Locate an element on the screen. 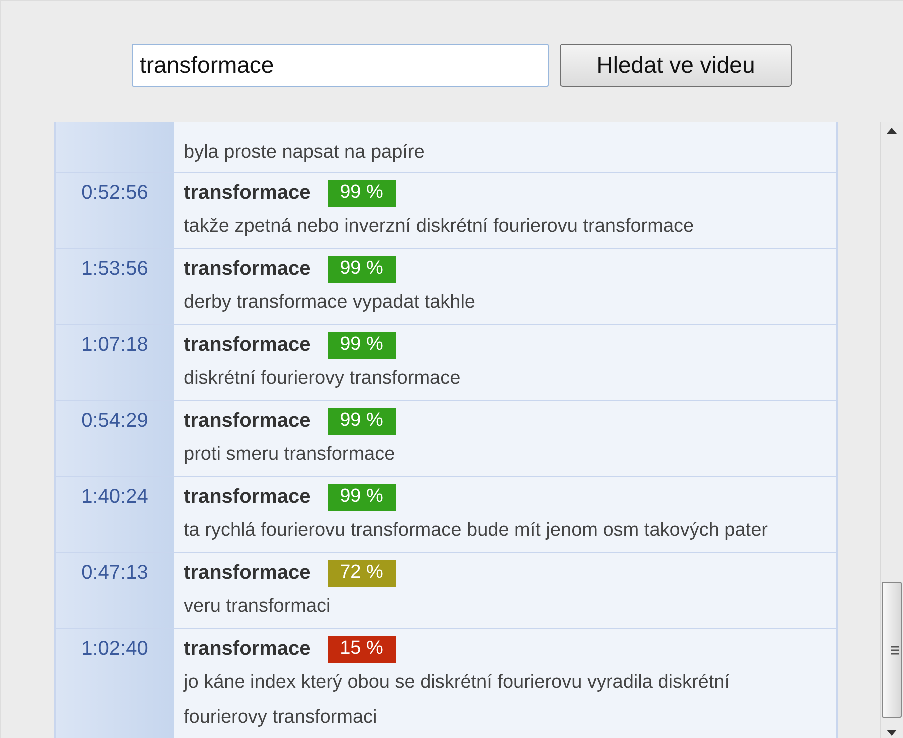 Image resolution: width=903 pixels, height=738 pixels. timestamp: 0:54:29 is located at coordinates (115, 441).